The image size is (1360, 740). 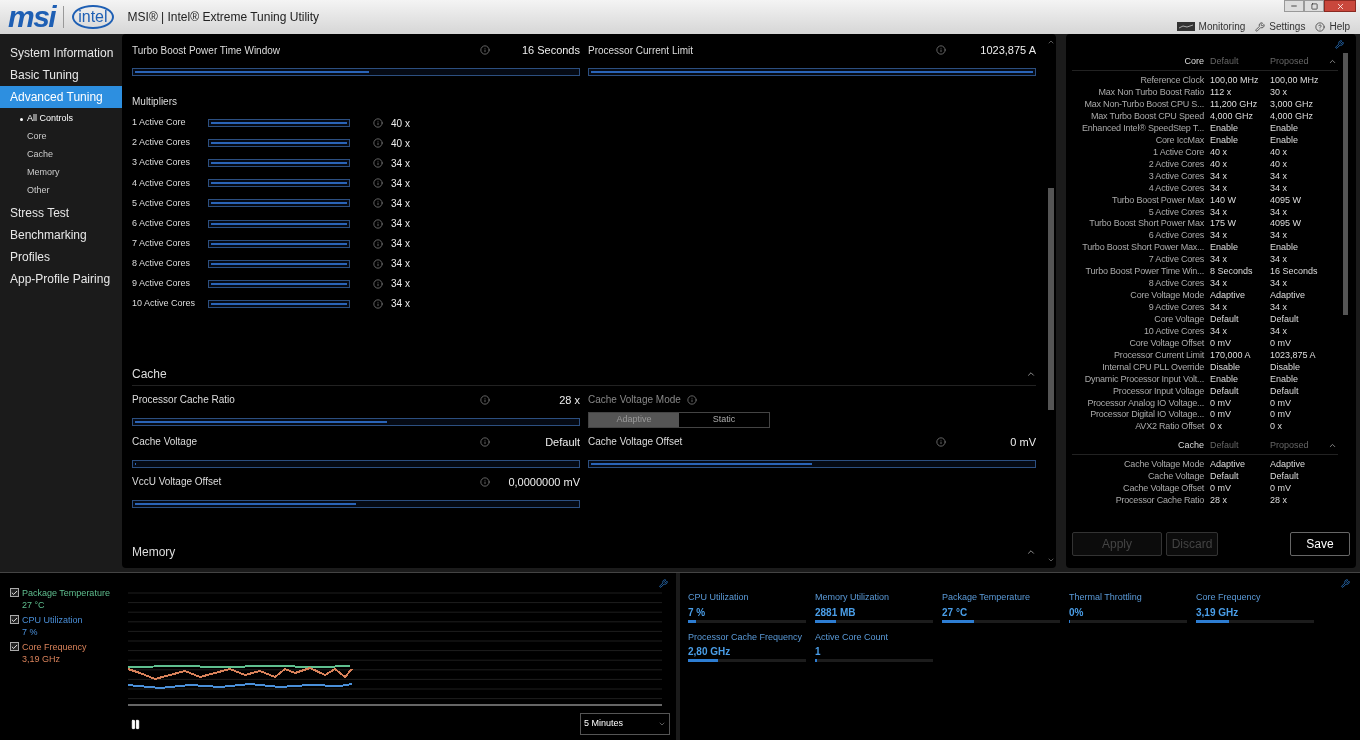 I want to click on metric-value: 7 %, so click(x=697, y=612).